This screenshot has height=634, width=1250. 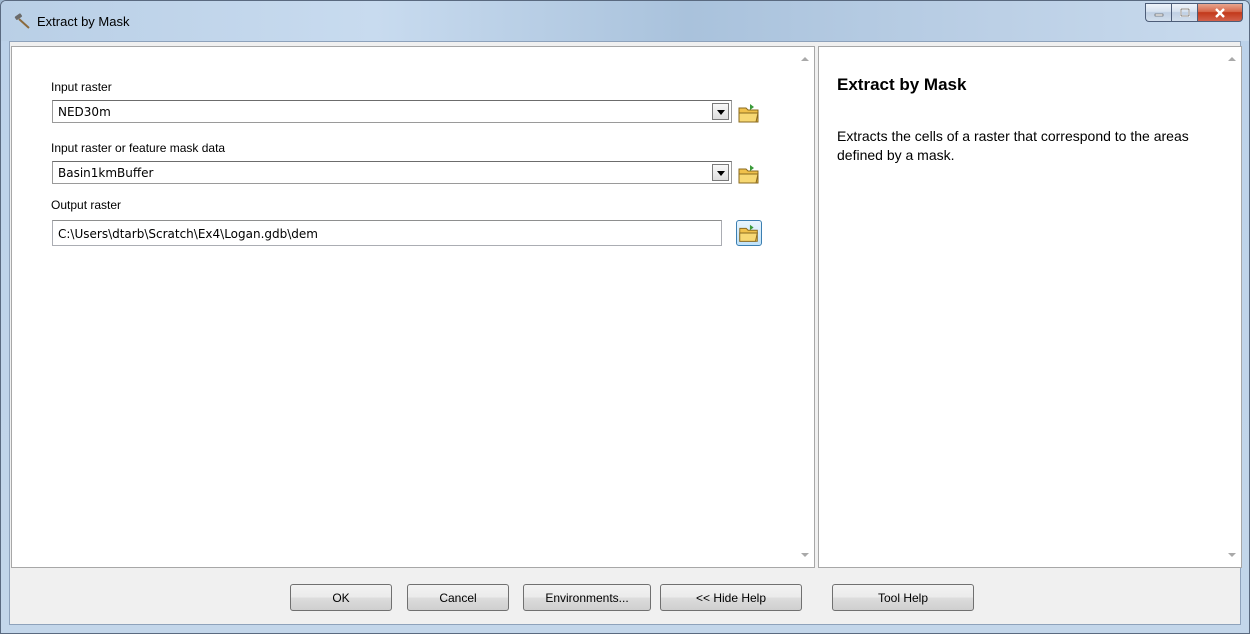 I want to click on close-icon, so click(x=1220, y=12).